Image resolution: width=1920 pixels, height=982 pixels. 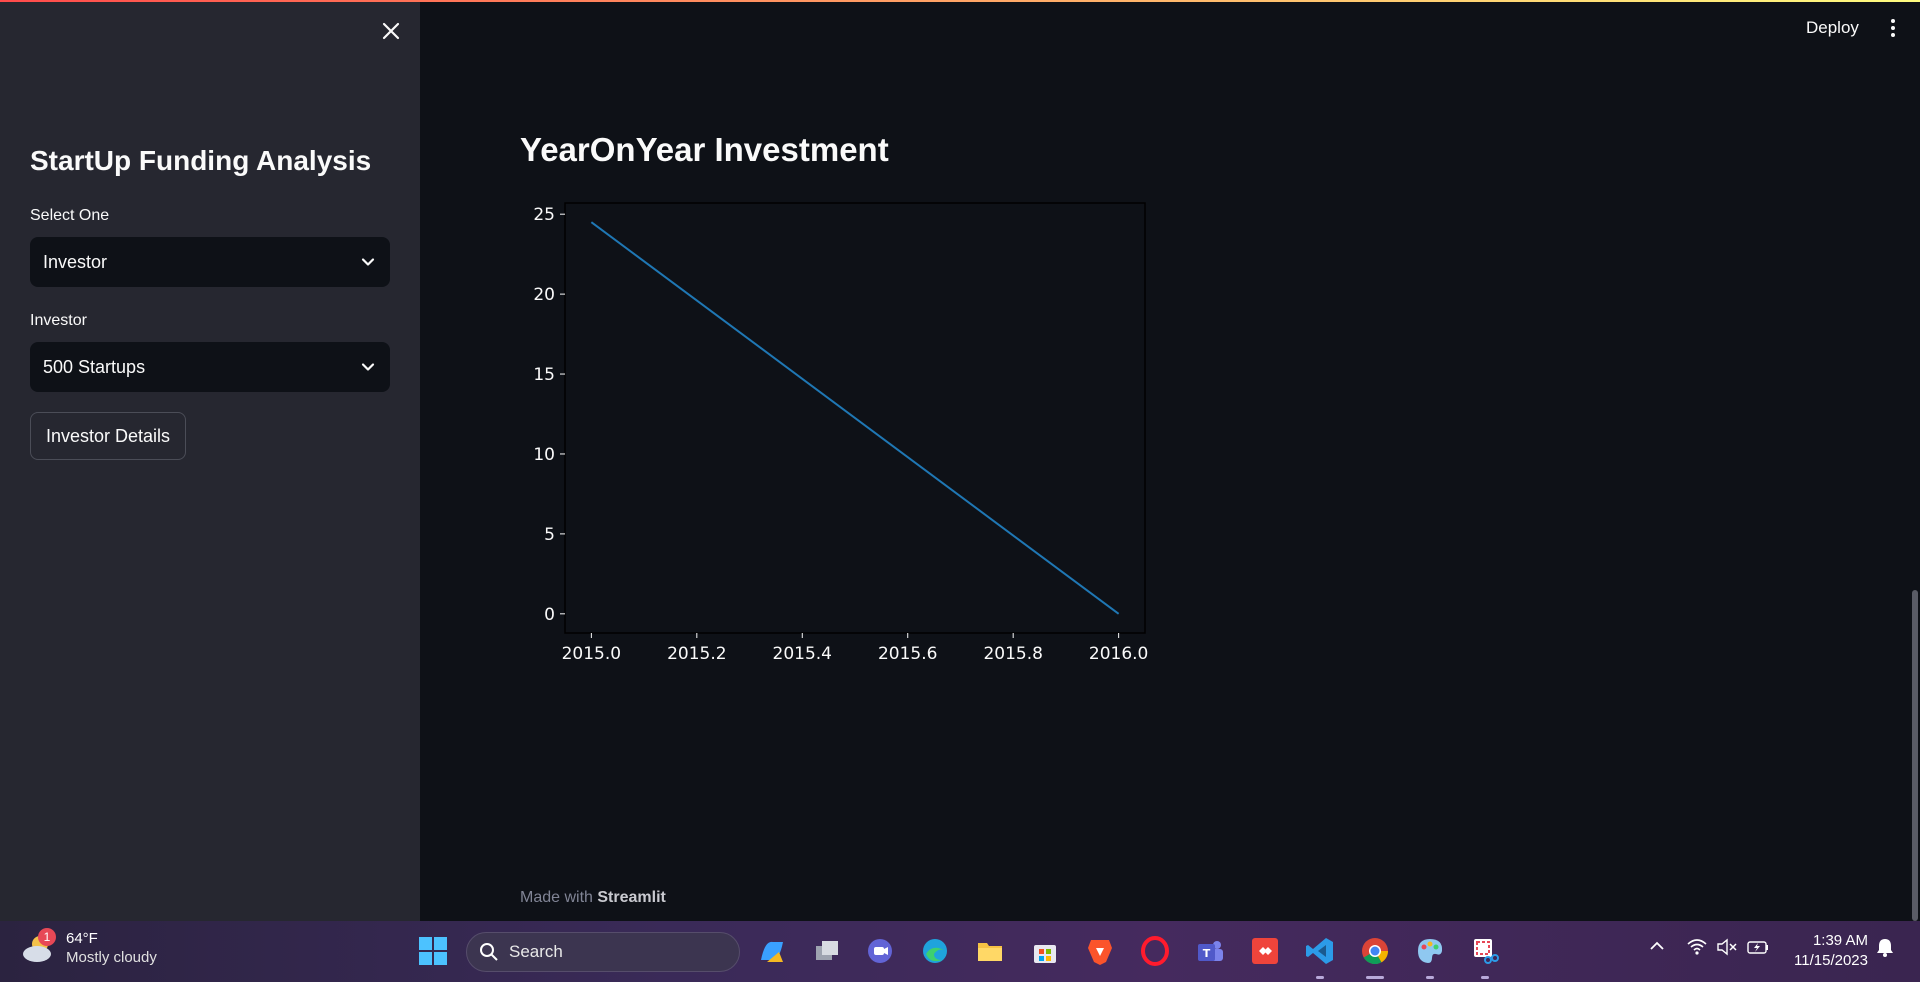 I want to click on teams-icon: T, so click(x=1210, y=951).